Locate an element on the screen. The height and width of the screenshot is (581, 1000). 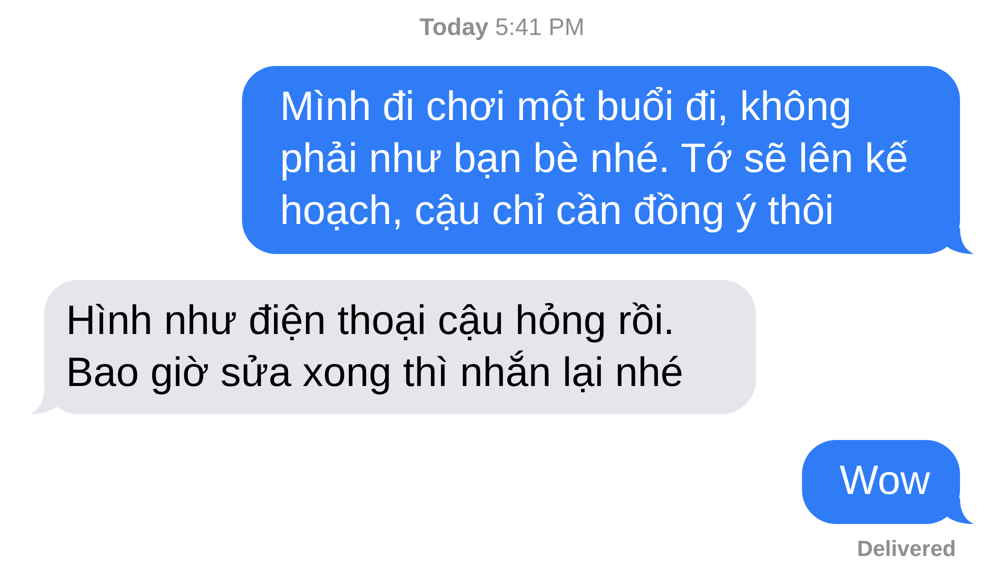
delivery-status: Delivered is located at coordinates (906, 549).